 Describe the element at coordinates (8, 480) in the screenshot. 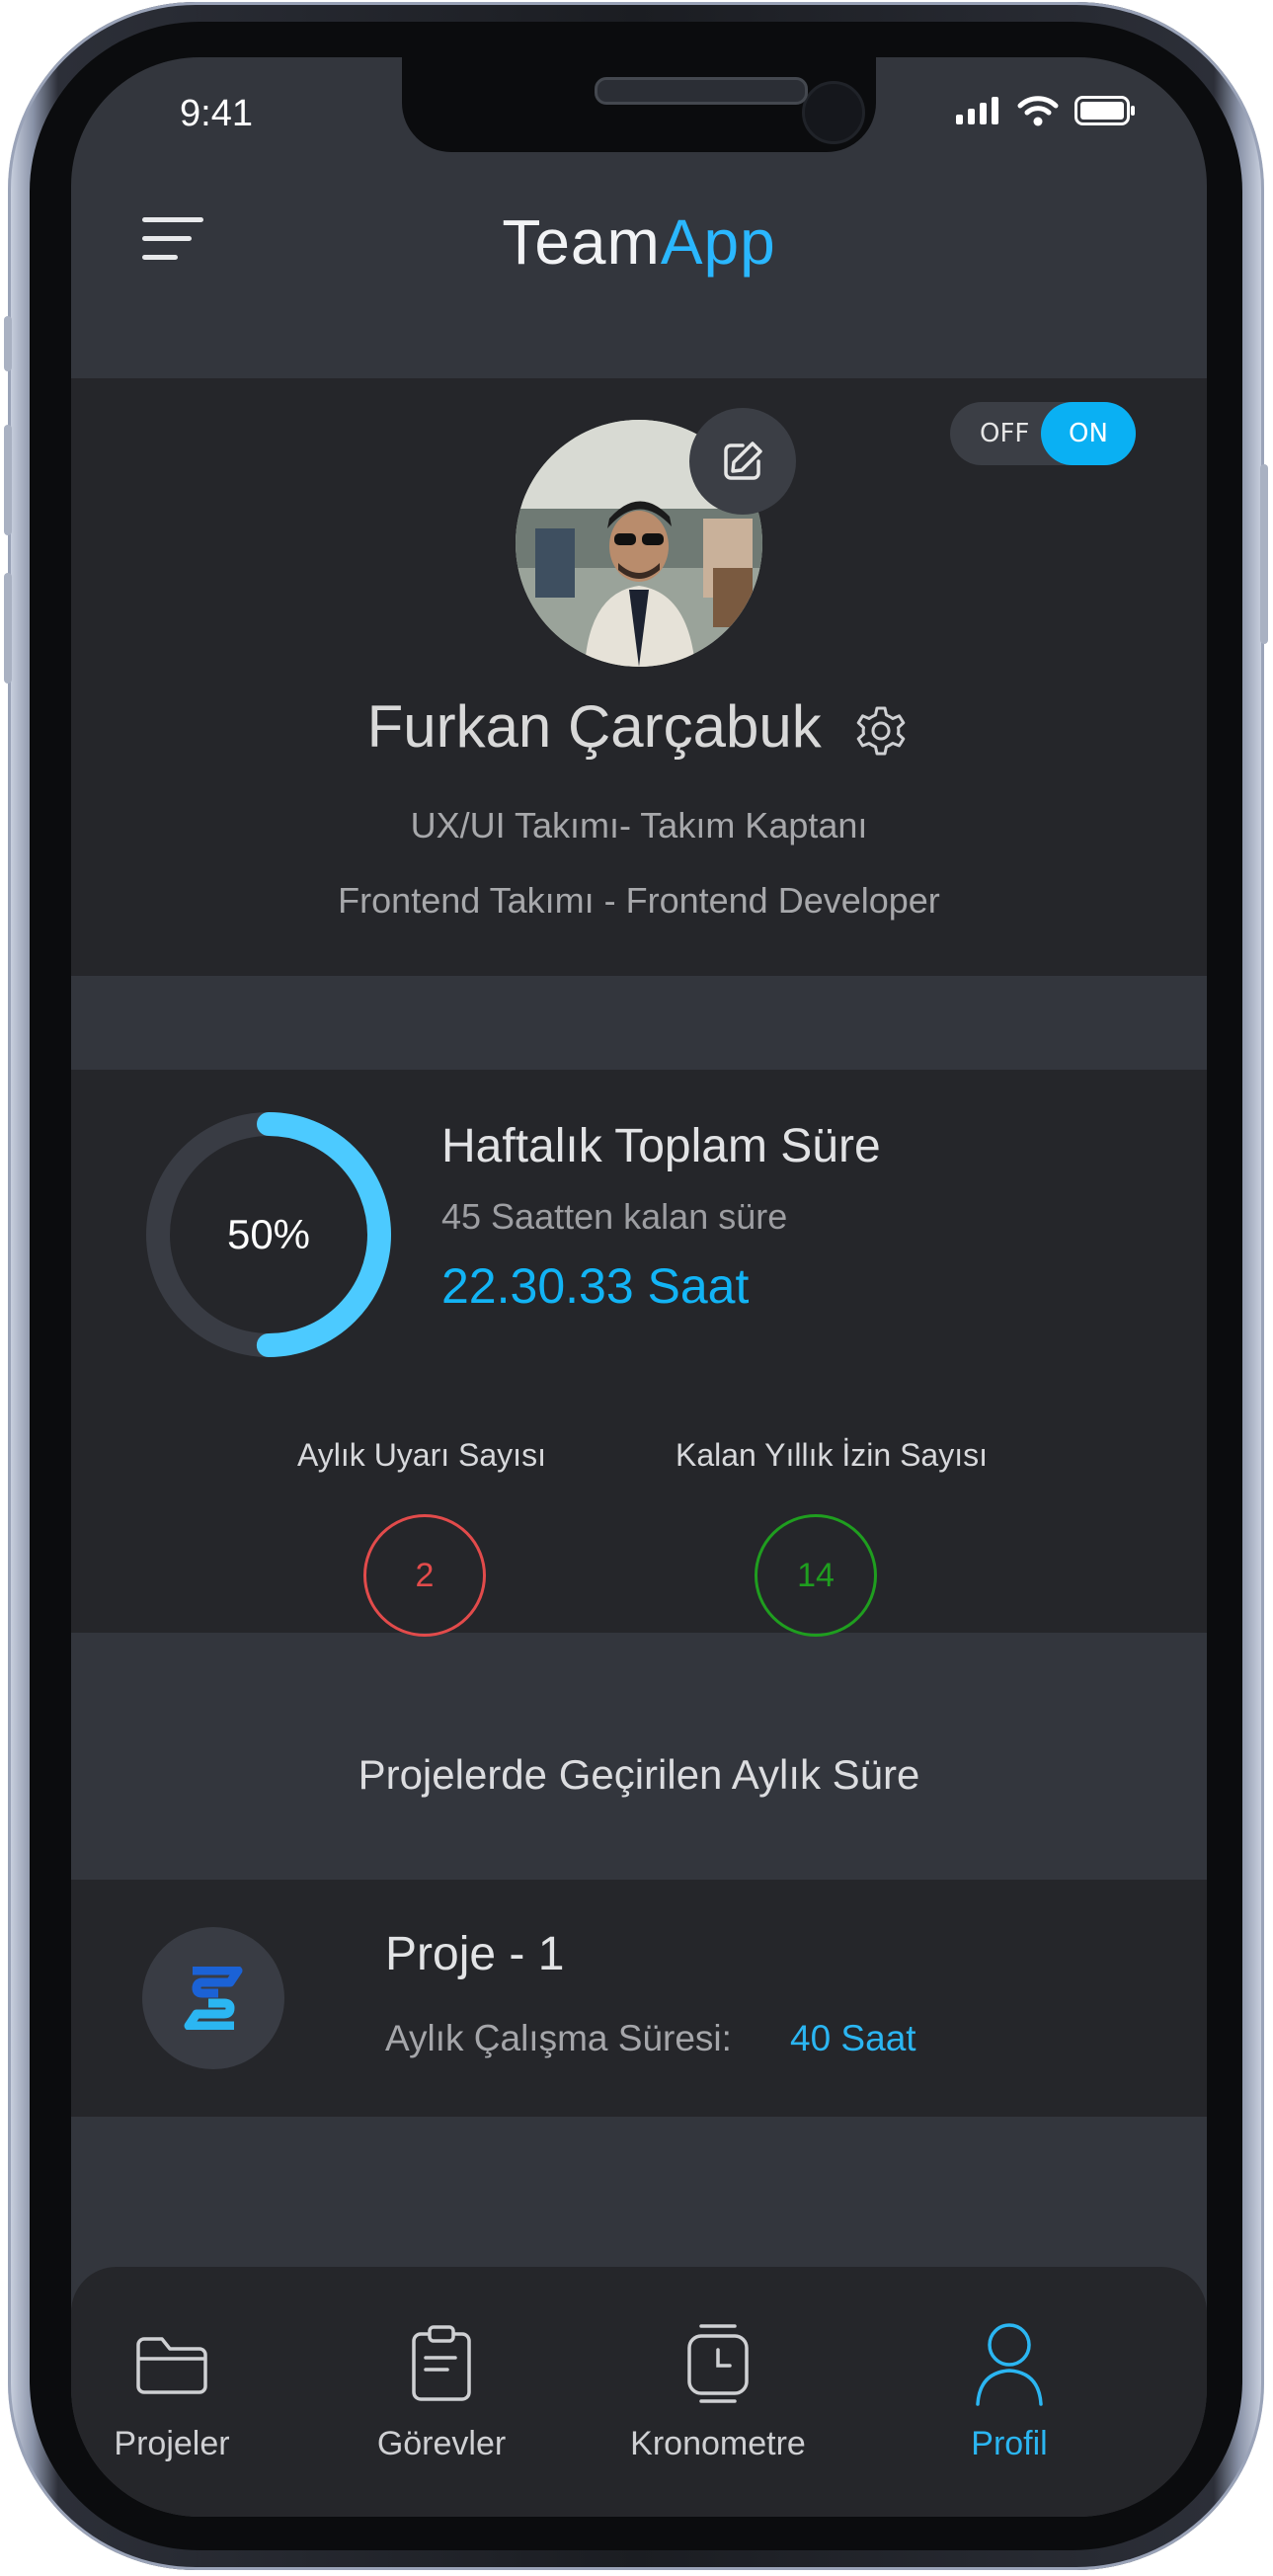

I see `volume-up-button` at that location.